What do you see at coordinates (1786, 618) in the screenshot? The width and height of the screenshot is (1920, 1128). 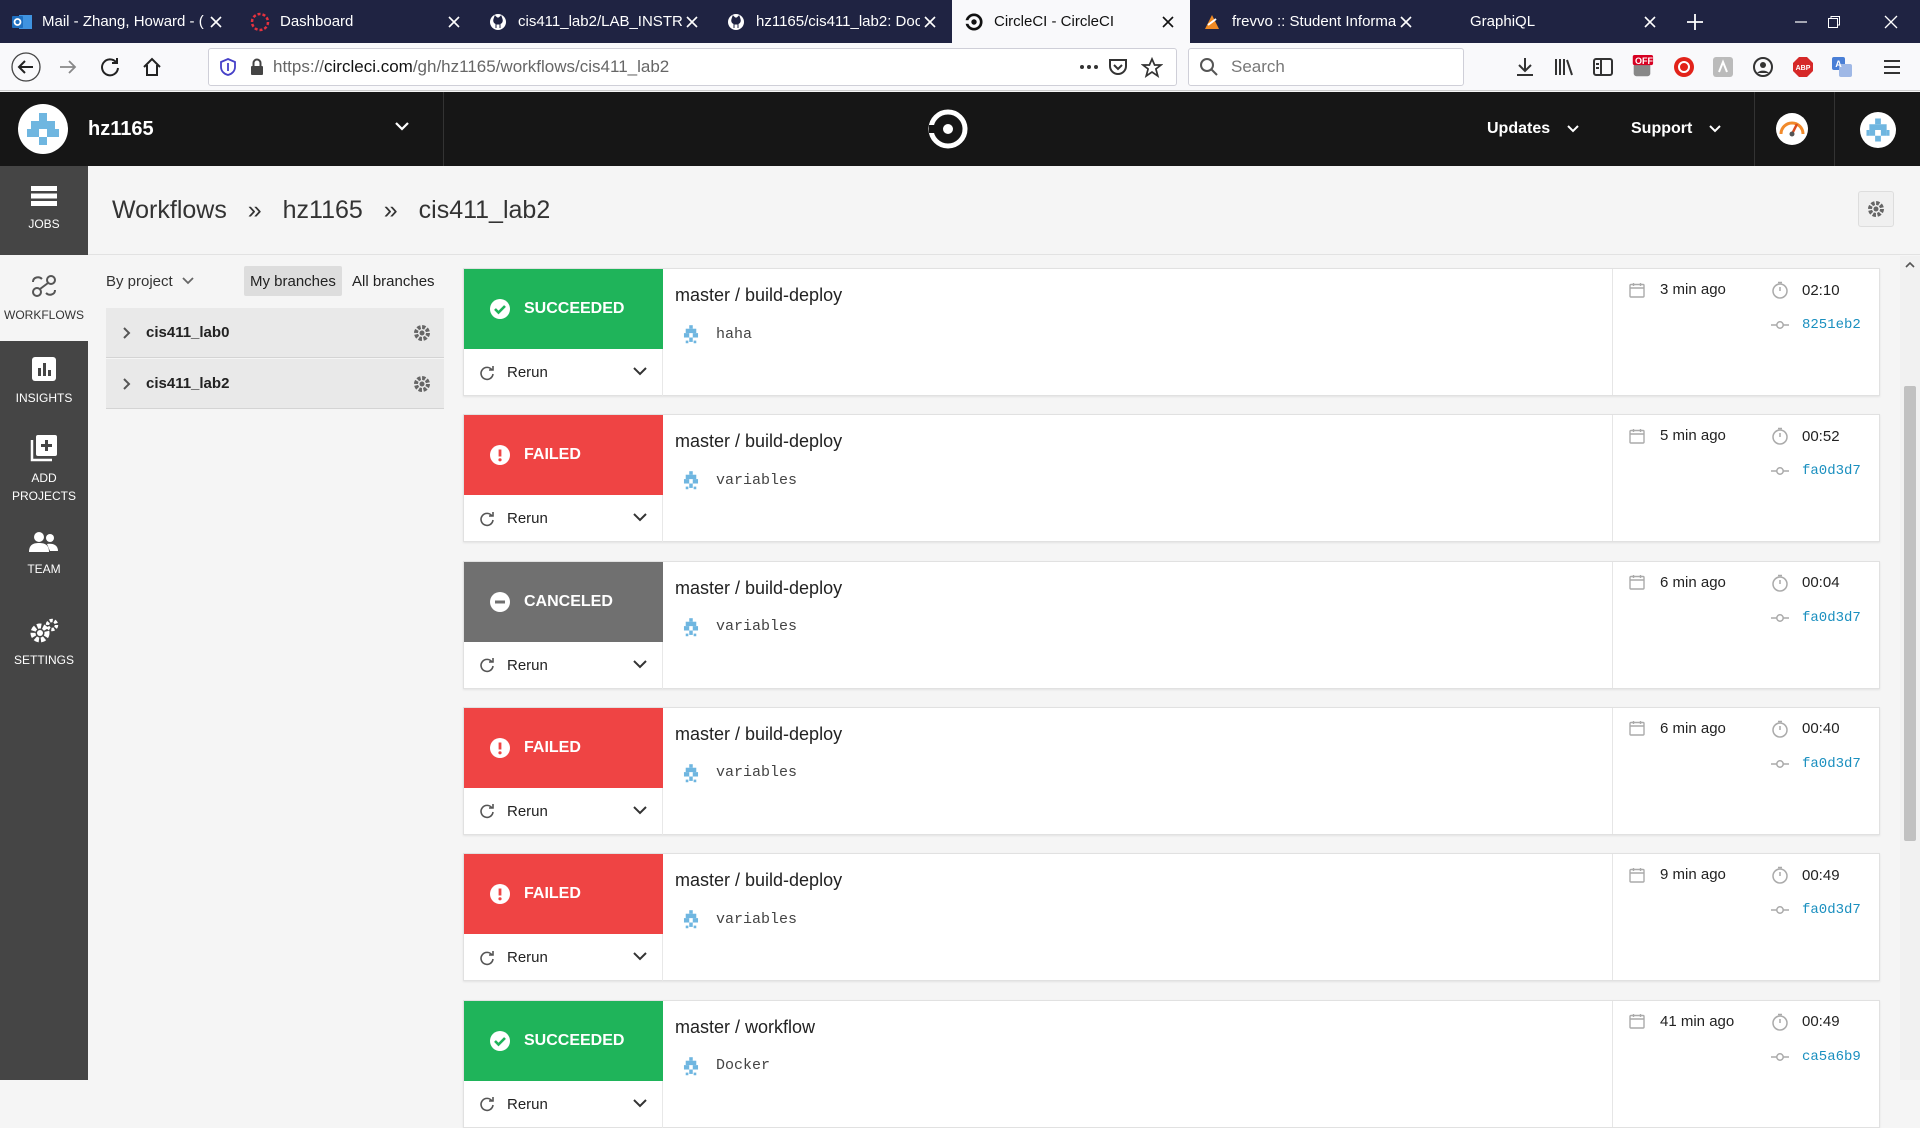 I see `commit-icon` at bounding box center [1786, 618].